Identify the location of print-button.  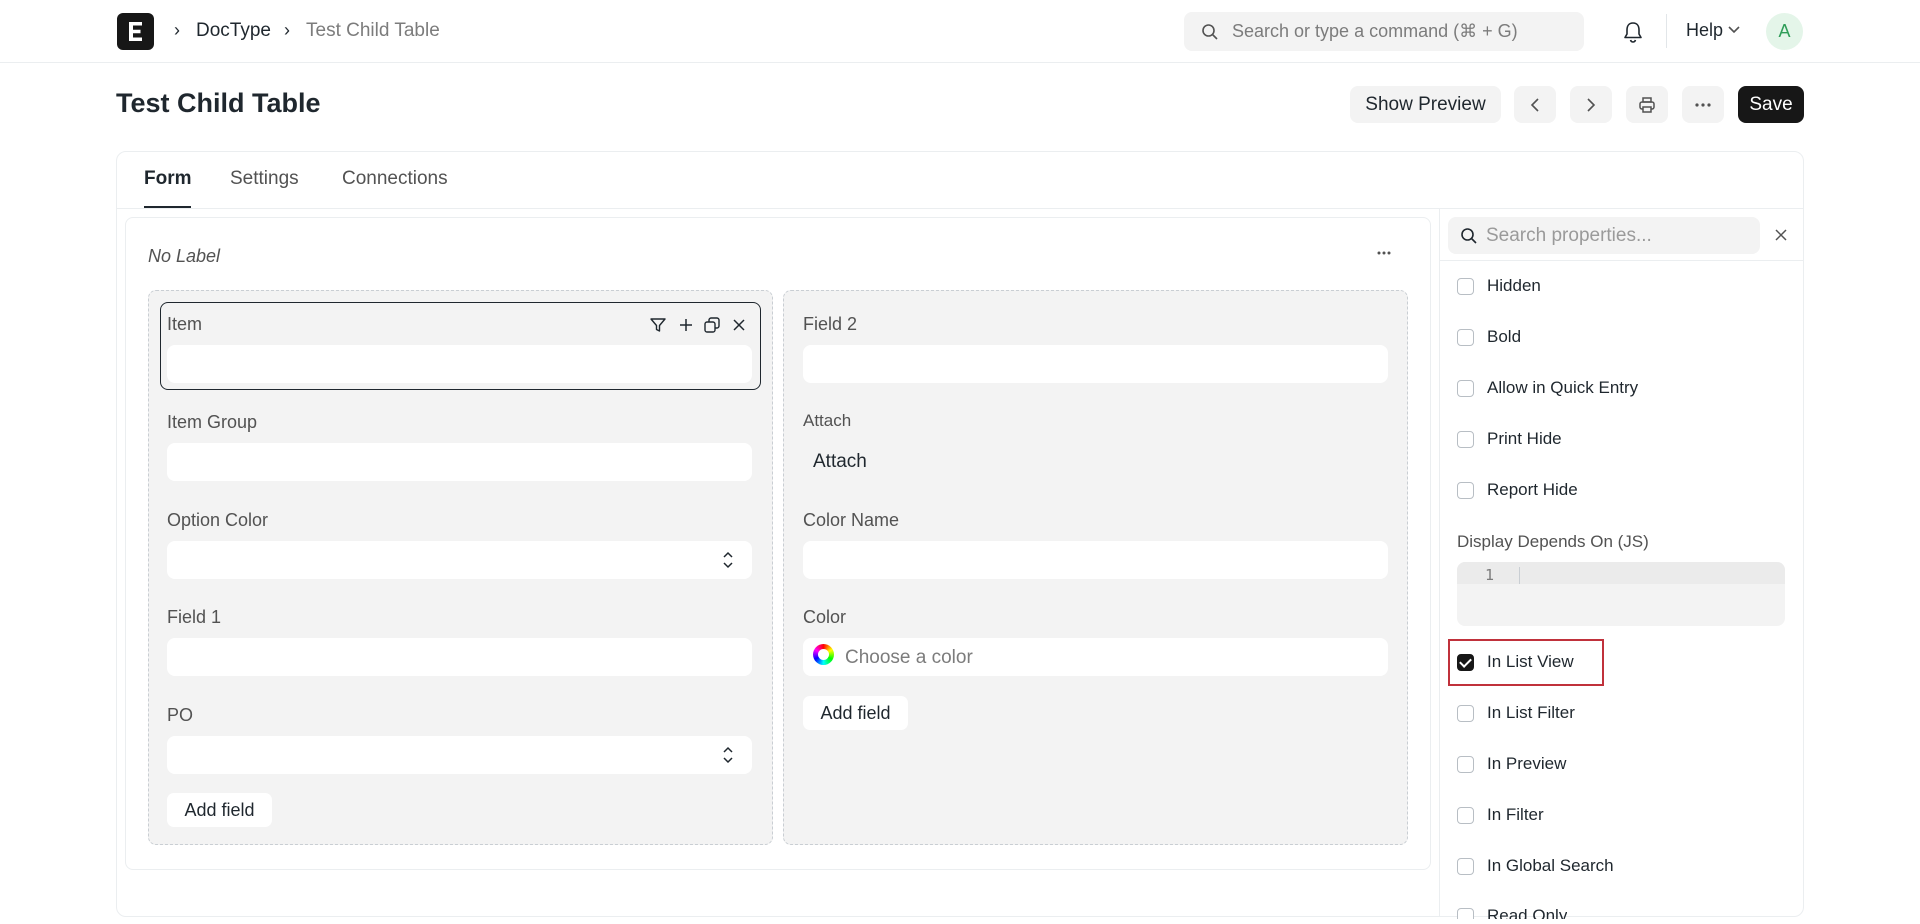
(1647, 104).